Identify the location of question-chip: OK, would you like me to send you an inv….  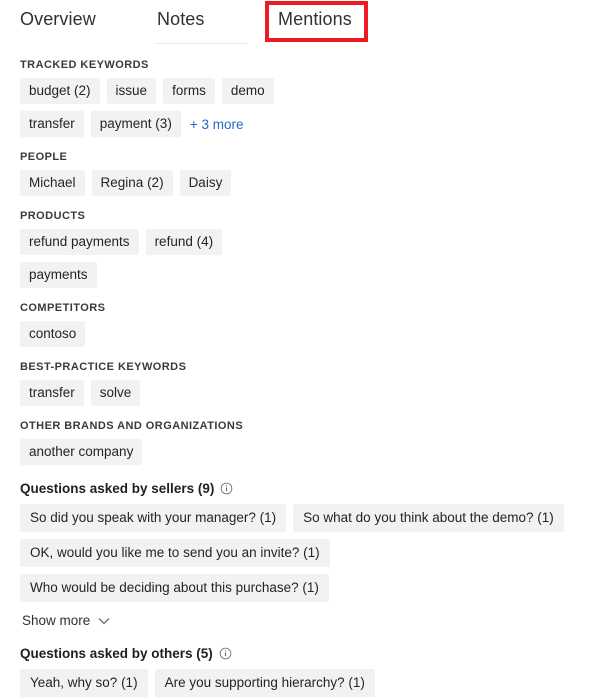
(175, 553).